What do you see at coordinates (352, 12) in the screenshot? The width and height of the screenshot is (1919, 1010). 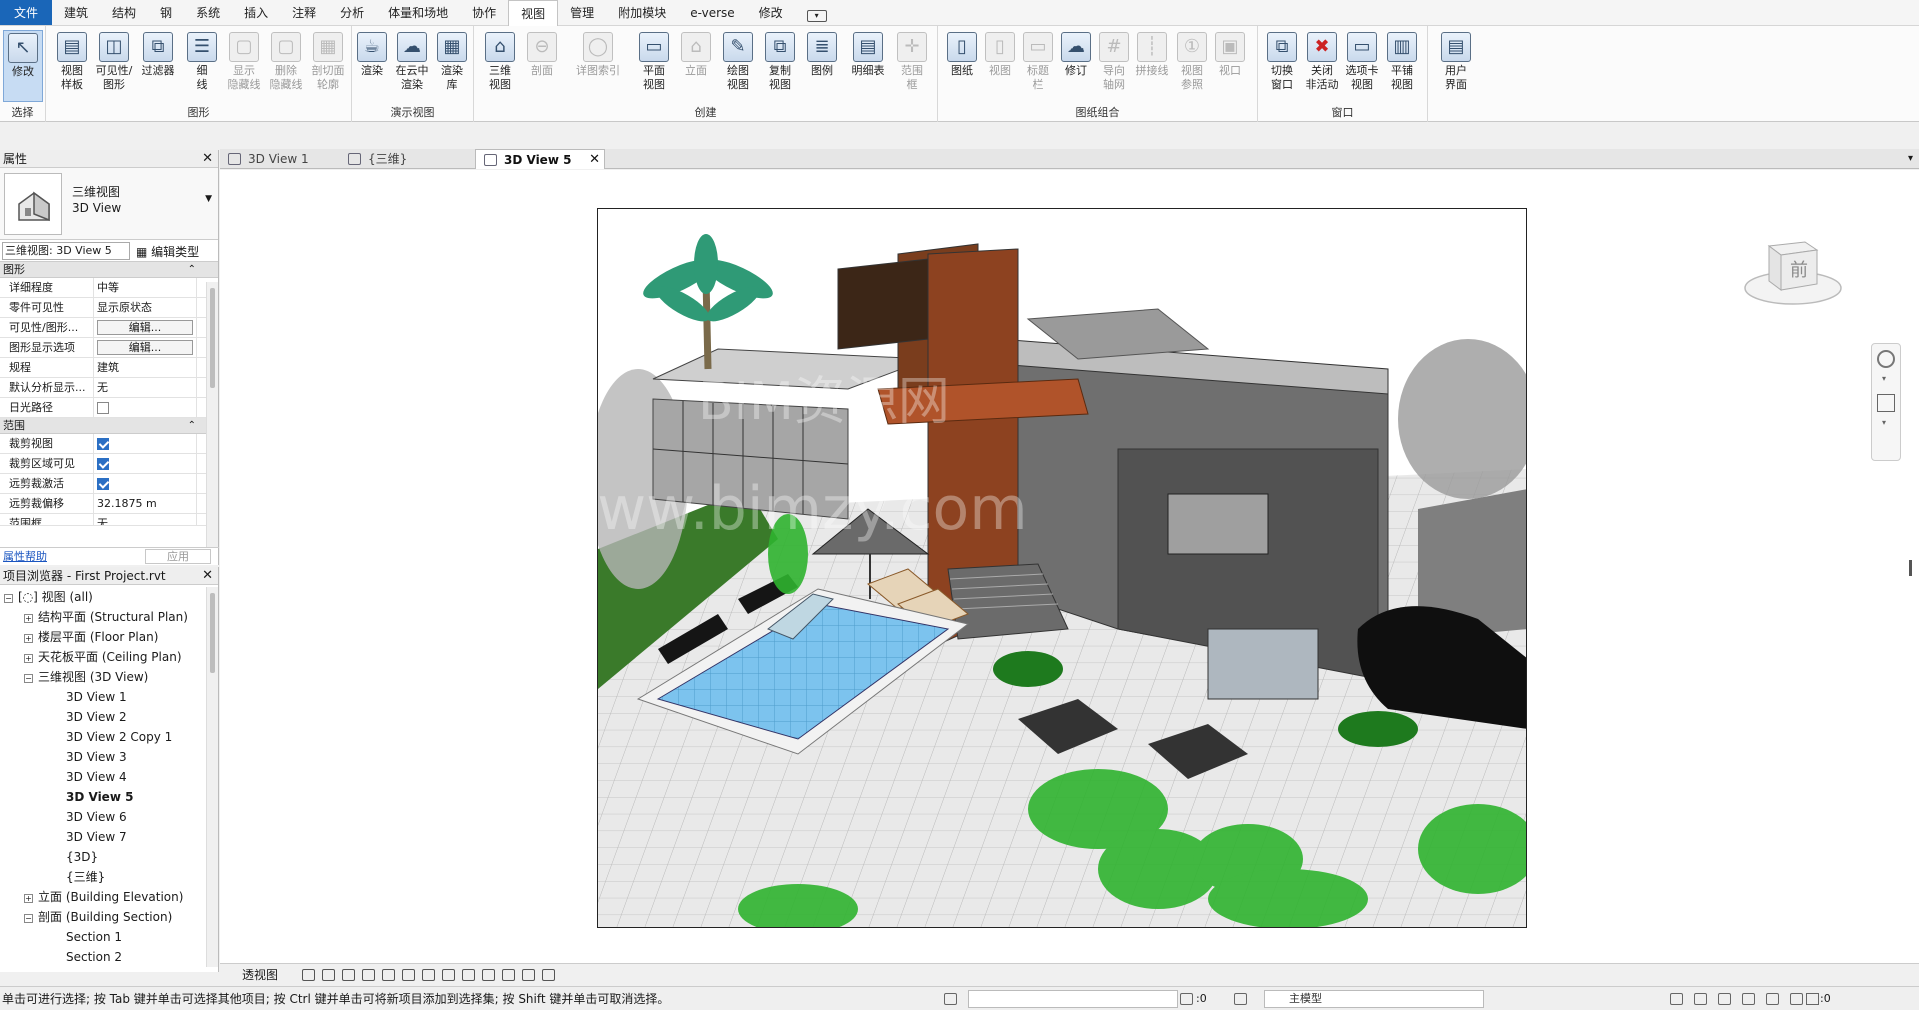 I see `menu-analyze: 分析` at bounding box center [352, 12].